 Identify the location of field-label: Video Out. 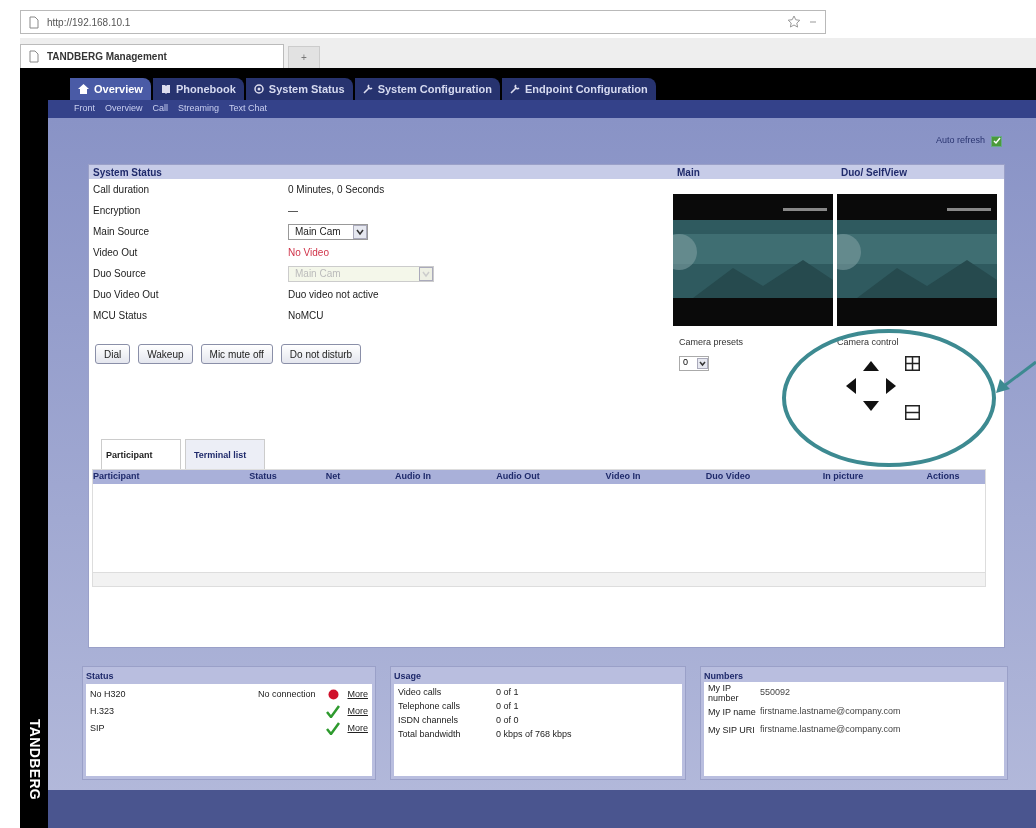
(116, 253).